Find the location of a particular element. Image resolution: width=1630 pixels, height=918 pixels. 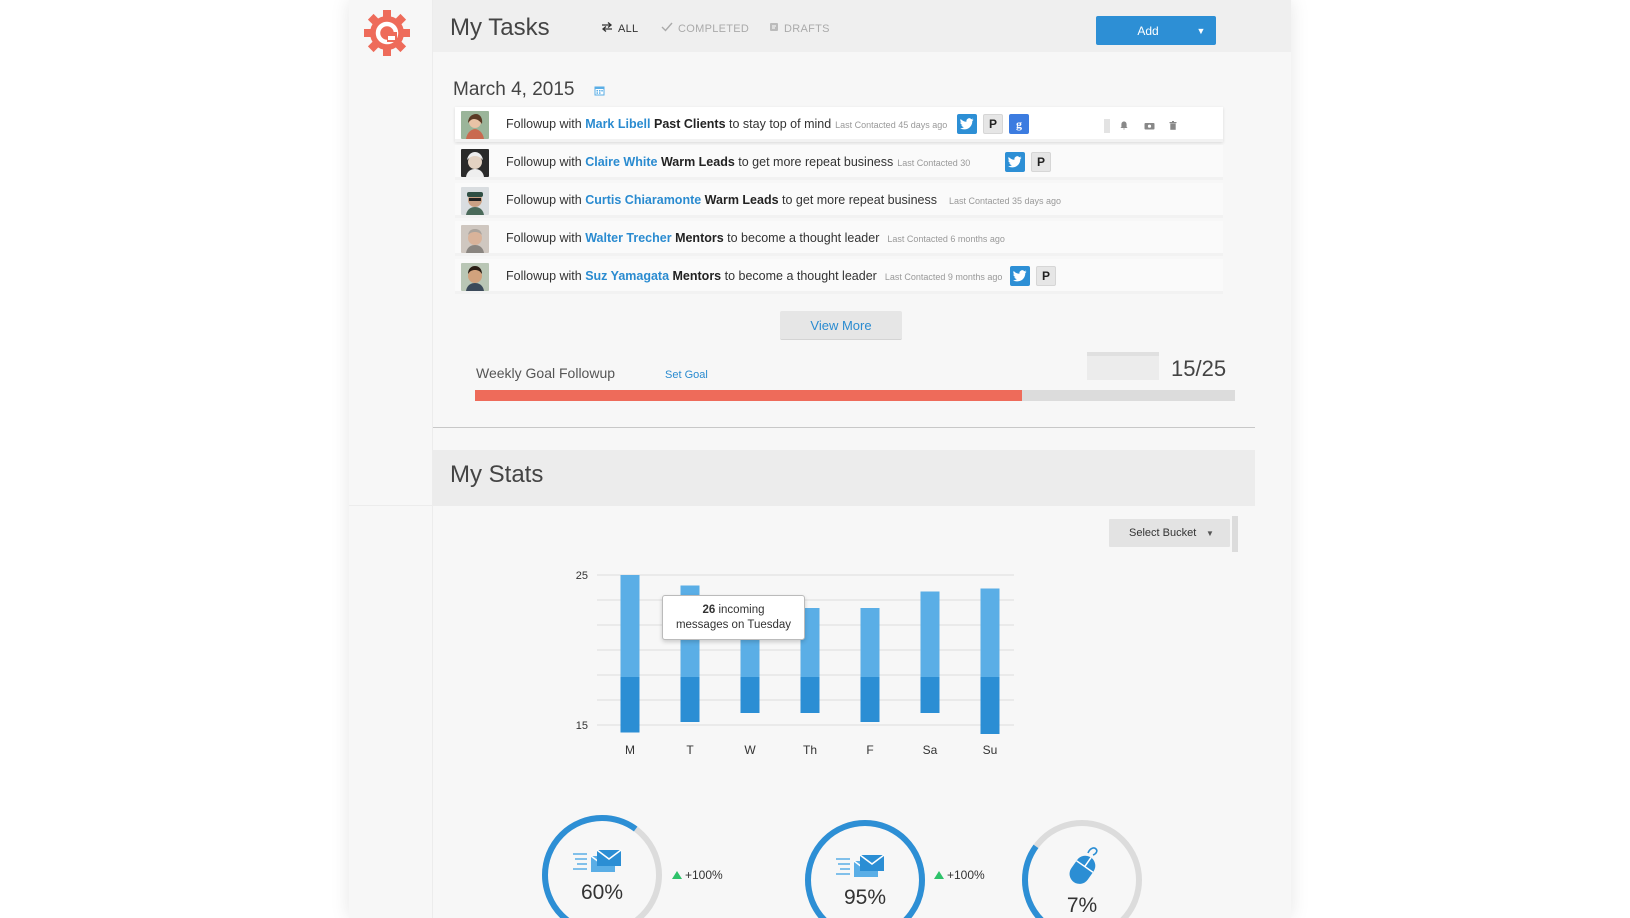

x-tick-label: Th is located at coordinates (810, 750).